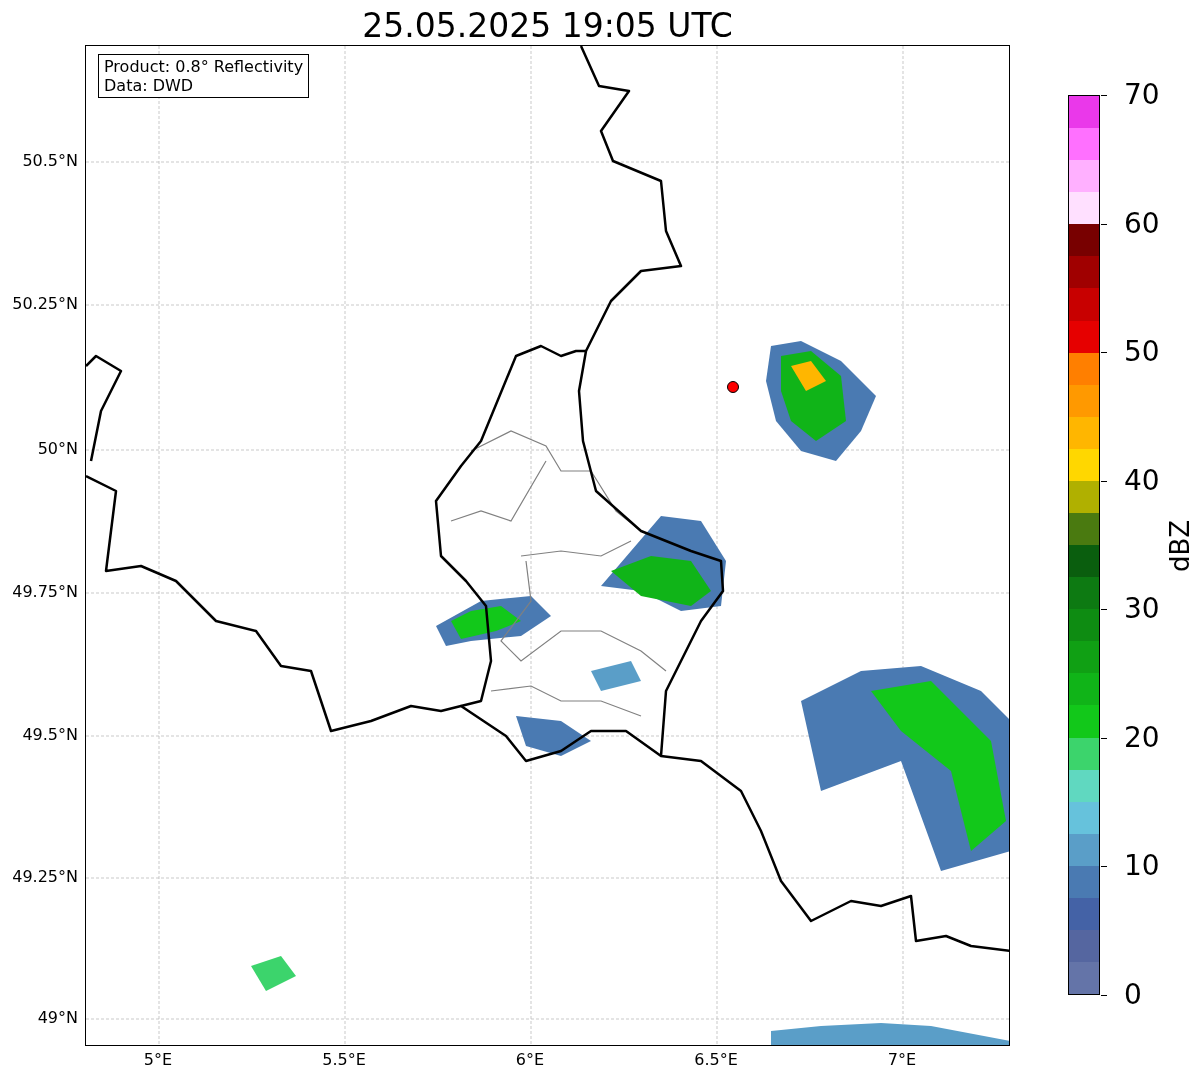 The image size is (1202, 1081). Describe the element at coordinates (1142, 223) in the screenshot. I see `colorbar-tick-label: 60` at that location.